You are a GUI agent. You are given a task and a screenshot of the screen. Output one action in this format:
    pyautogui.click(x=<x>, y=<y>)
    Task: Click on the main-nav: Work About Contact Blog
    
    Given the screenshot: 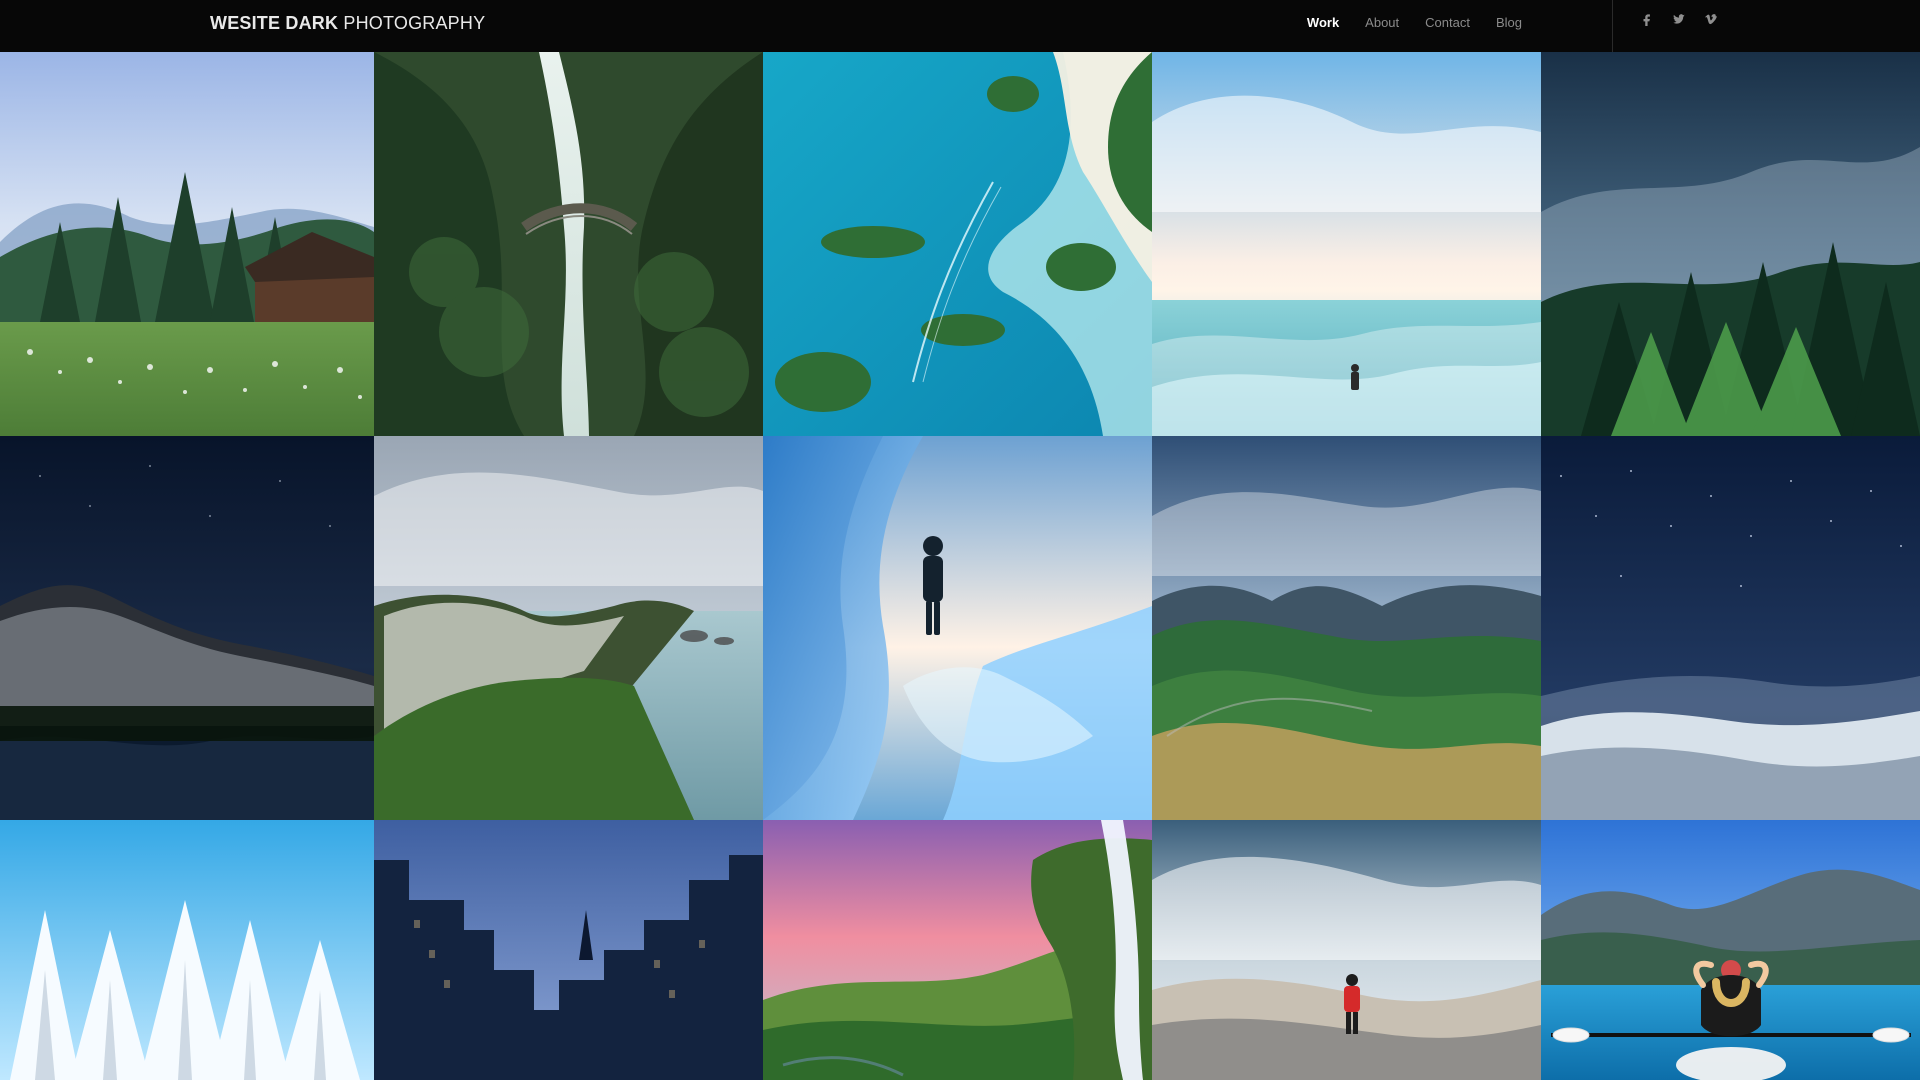 What is the action you would take?
    pyautogui.click(x=1414, y=22)
    